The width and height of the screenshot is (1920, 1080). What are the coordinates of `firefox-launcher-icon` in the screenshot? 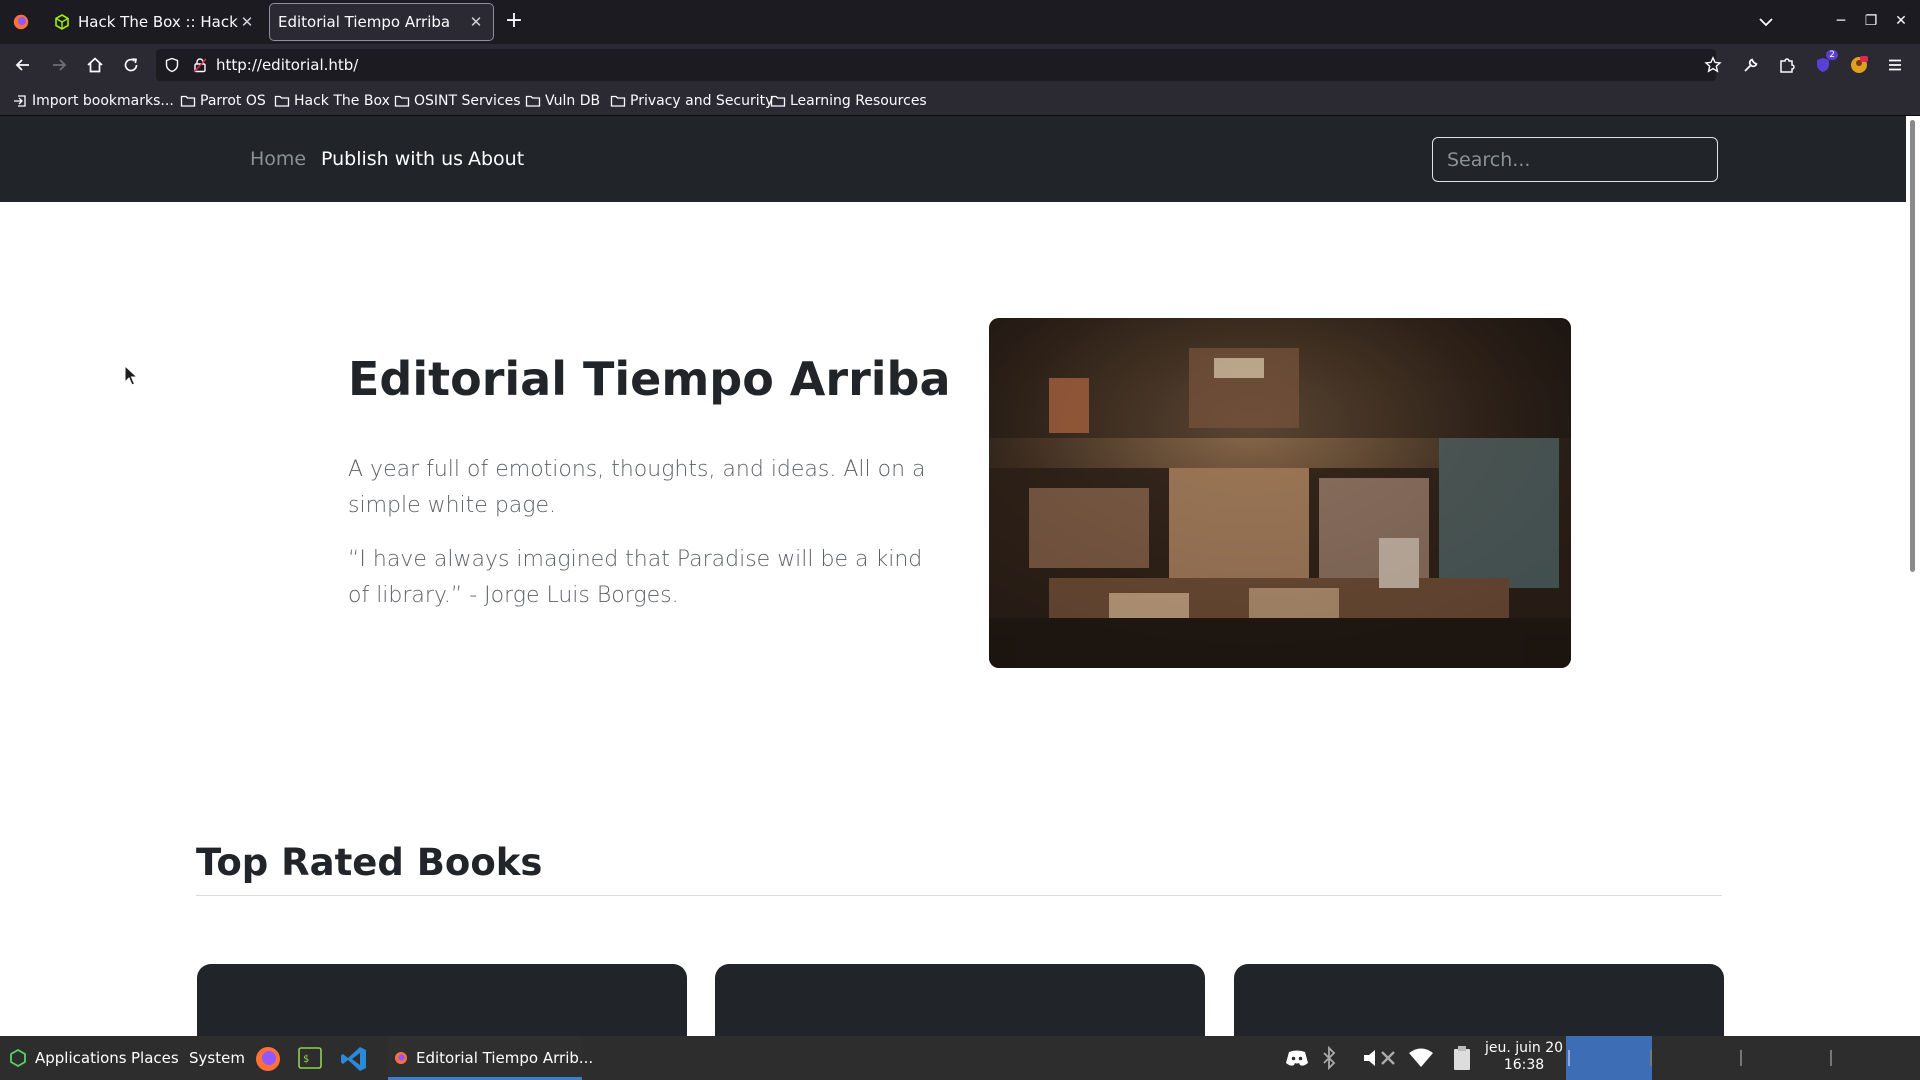 It's located at (268, 1059).